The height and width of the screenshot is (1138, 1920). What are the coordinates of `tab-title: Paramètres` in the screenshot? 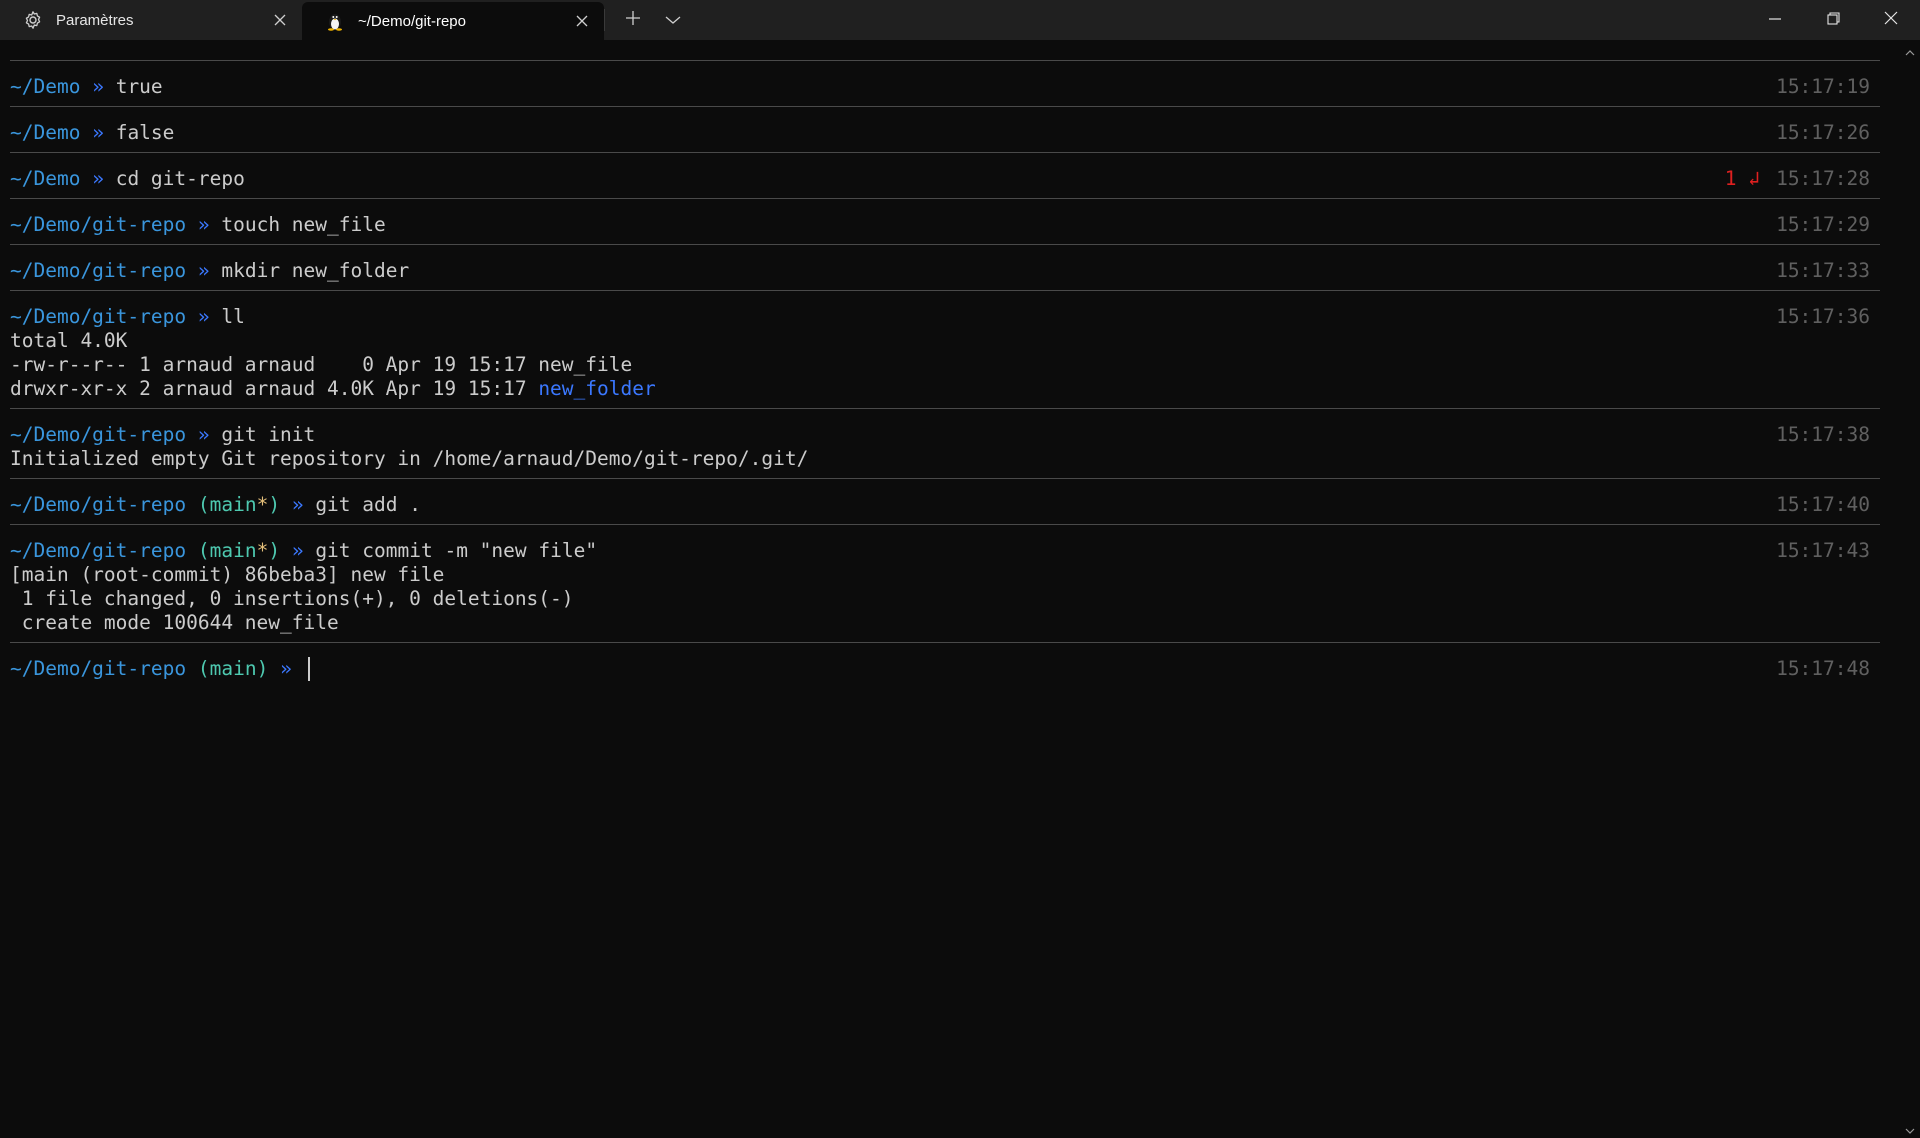 It's located at (95, 20).